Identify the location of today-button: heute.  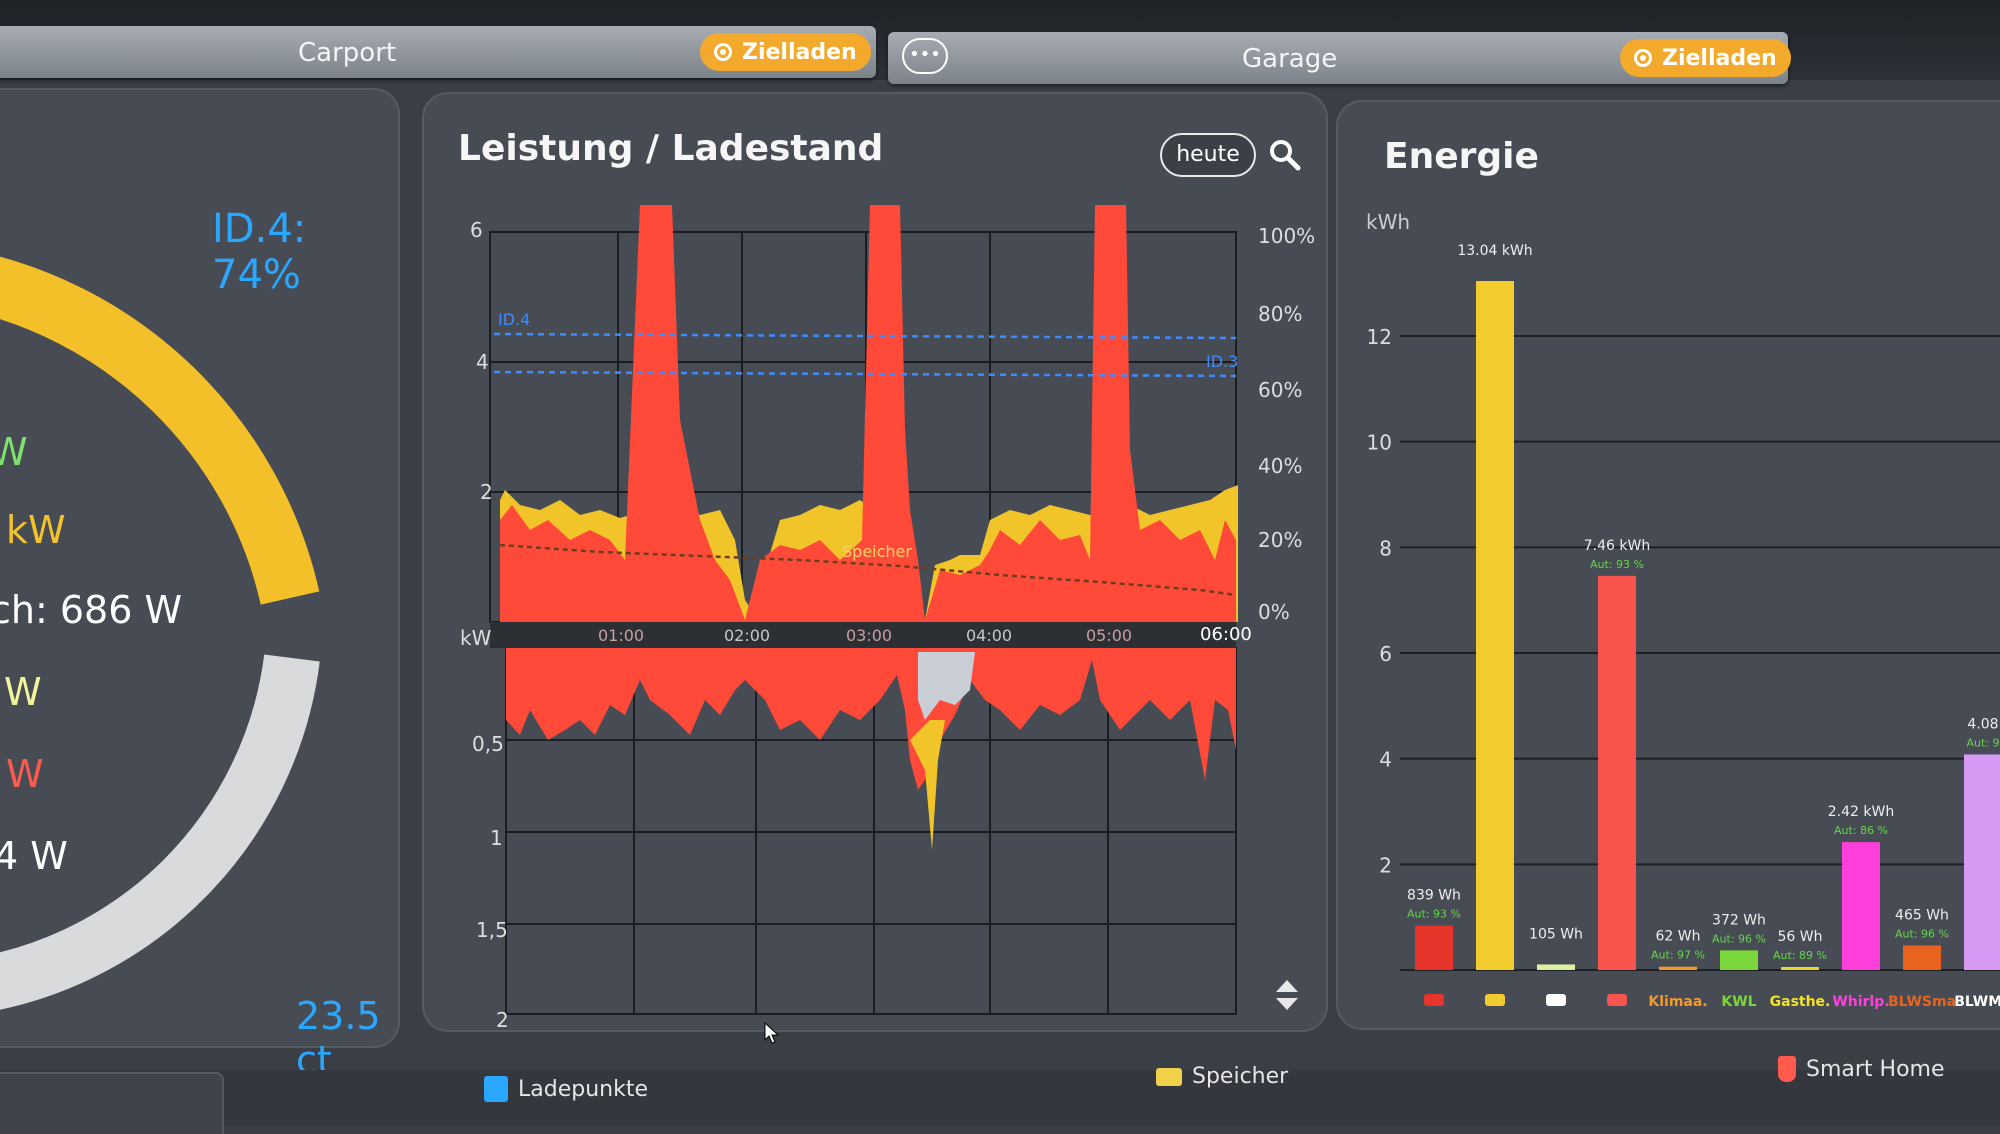
(1208, 155).